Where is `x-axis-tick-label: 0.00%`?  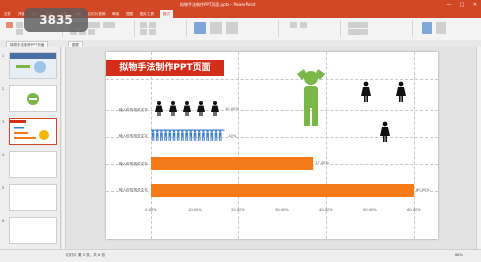 x-axis-tick-label: 0.00% is located at coordinates (151, 210).